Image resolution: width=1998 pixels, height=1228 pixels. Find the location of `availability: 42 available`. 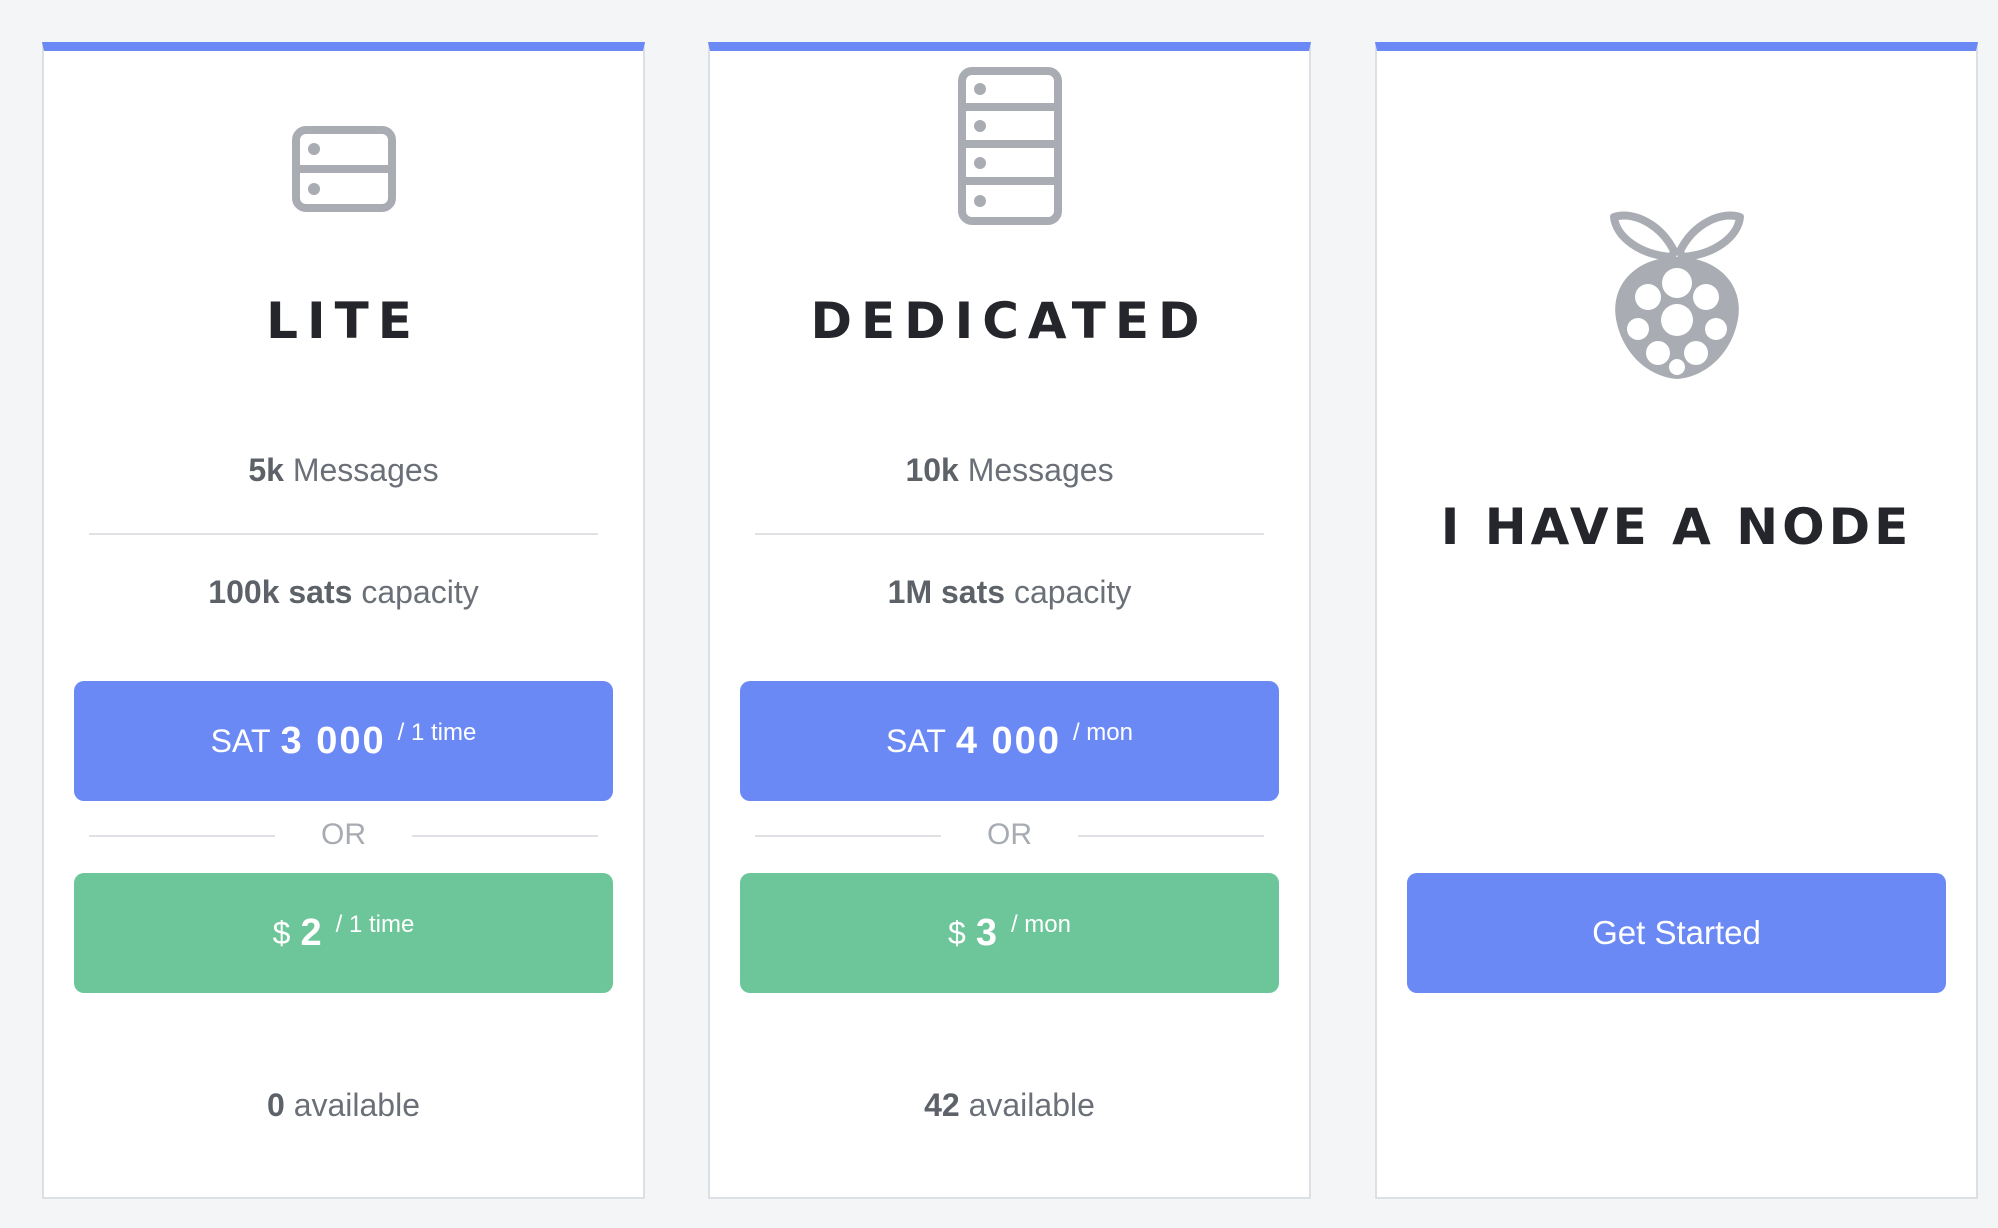

availability: 42 available is located at coordinates (1009, 1105).